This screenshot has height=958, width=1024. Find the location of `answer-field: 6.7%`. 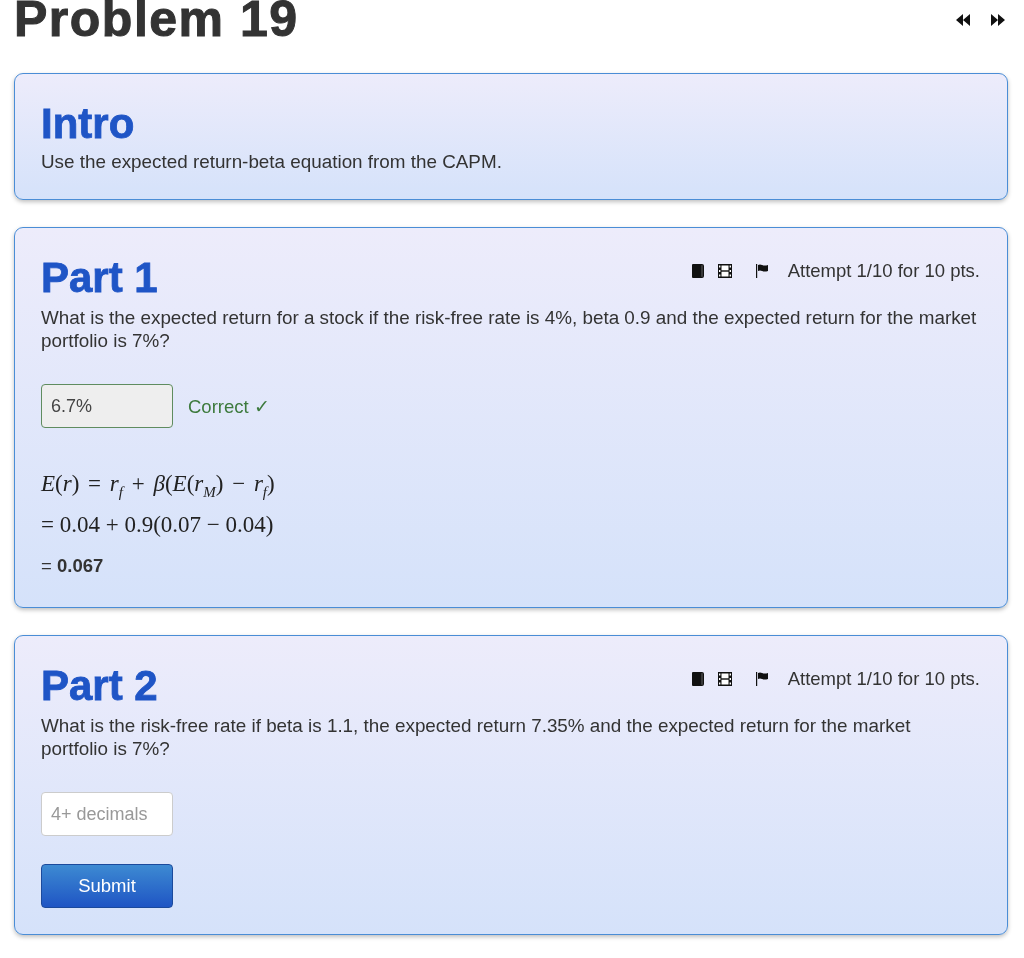

answer-field: 6.7% is located at coordinates (107, 406).